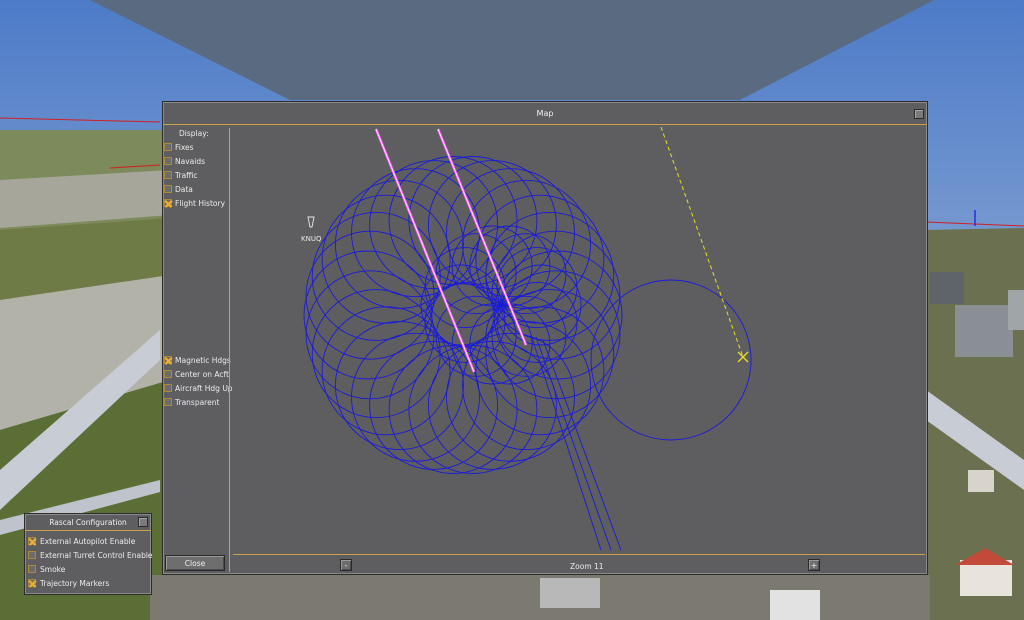 The width and height of the screenshot is (1024, 620). What do you see at coordinates (197, 402) in the screenshot?
I see `transparent-label: Transparent` at bounding box center [197, 402].